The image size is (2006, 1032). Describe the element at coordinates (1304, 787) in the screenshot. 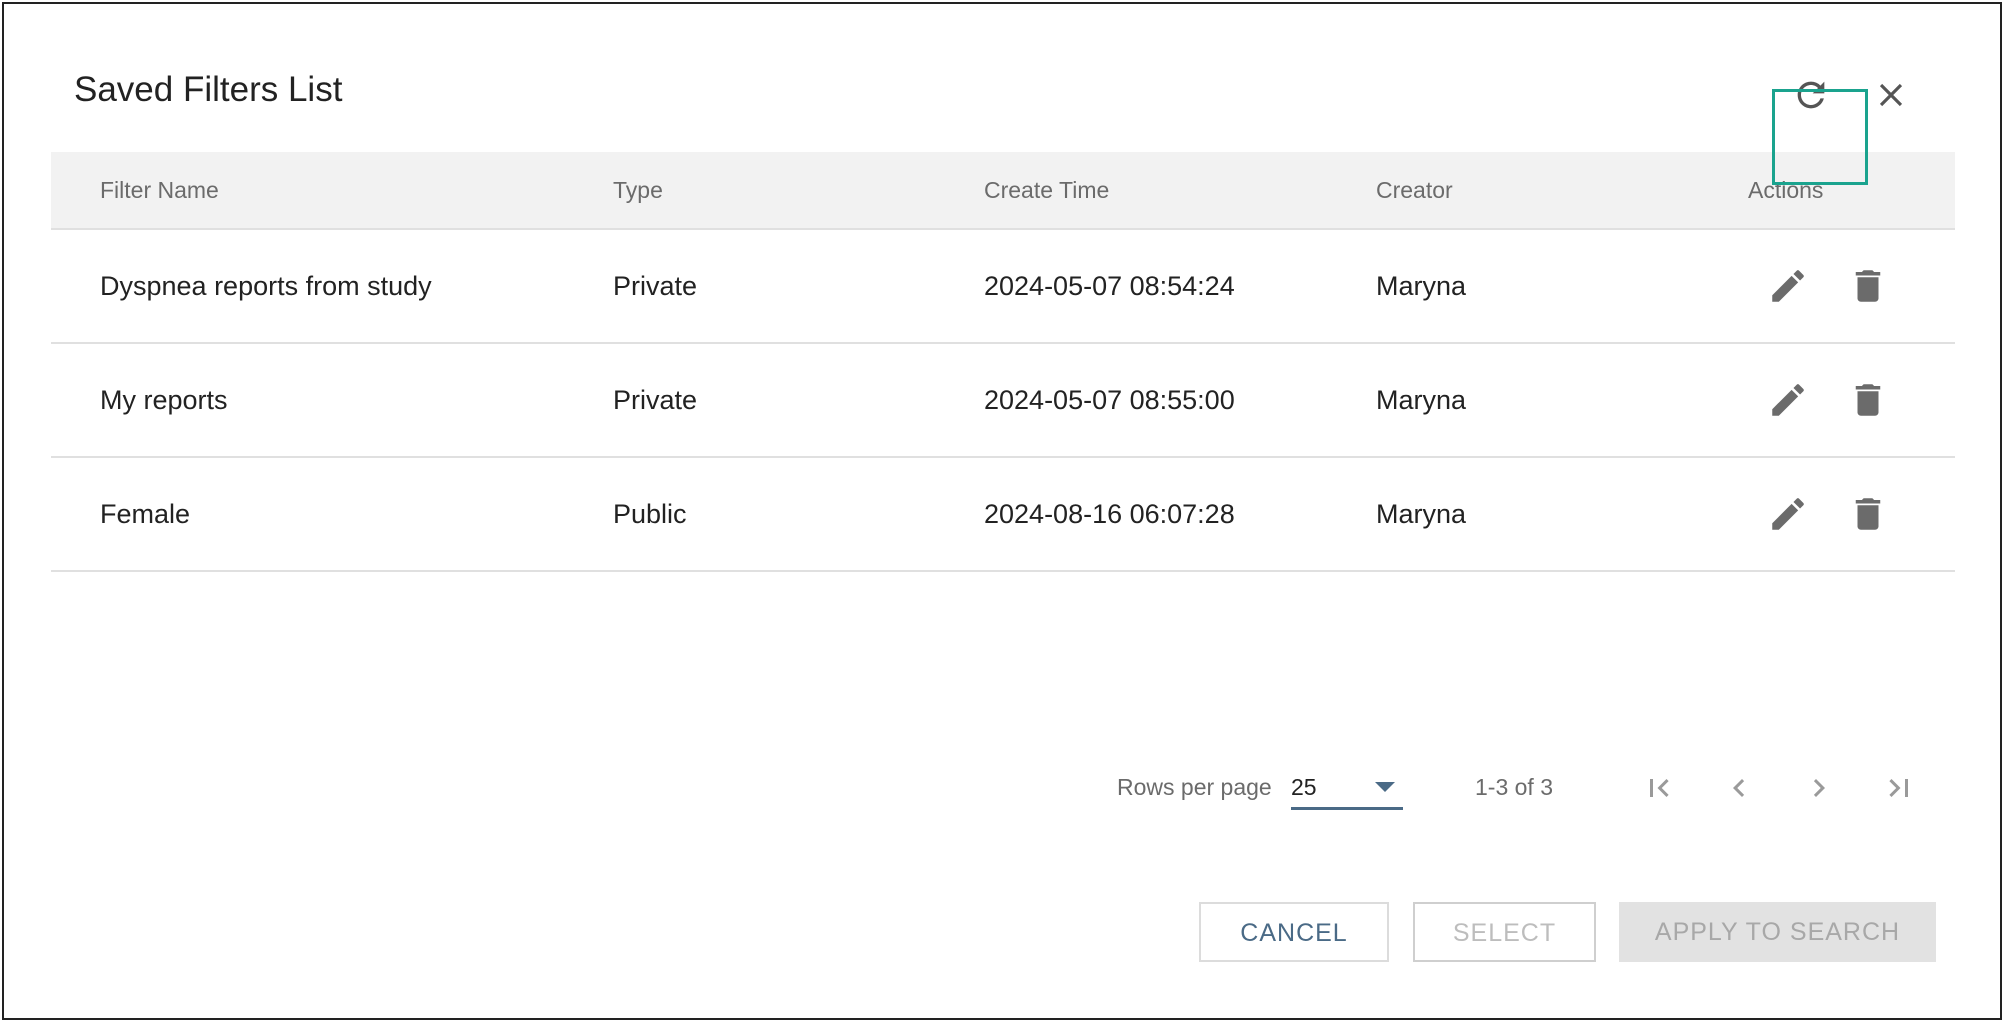

I see `rows-per-page-value: 25` at that location.